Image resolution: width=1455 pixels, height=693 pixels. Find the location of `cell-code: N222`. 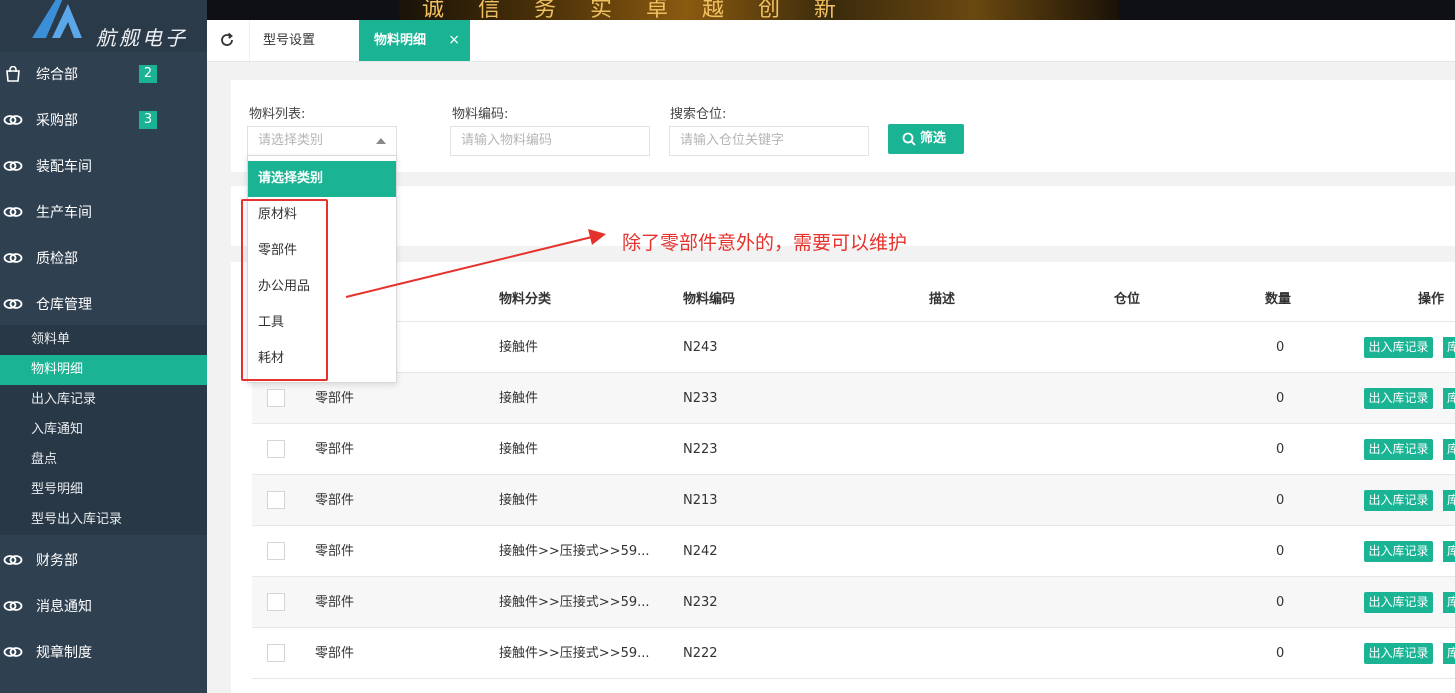

cell-code: N222 is located at coordinates (700, 653).